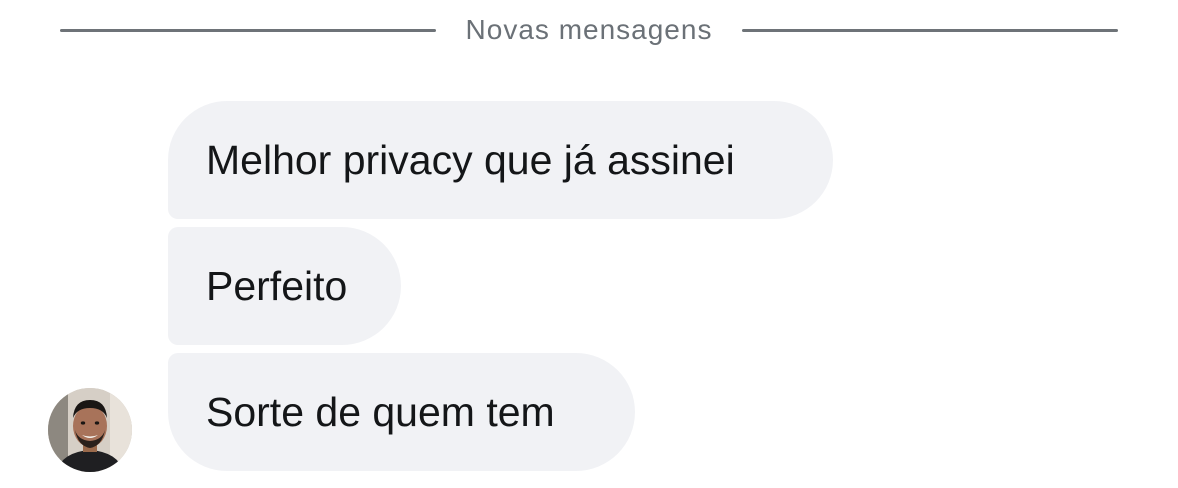  What do you see at coordinates (930, 30) in the screenshot?
I see `divider-line-right` at bounding box center [930, 30].